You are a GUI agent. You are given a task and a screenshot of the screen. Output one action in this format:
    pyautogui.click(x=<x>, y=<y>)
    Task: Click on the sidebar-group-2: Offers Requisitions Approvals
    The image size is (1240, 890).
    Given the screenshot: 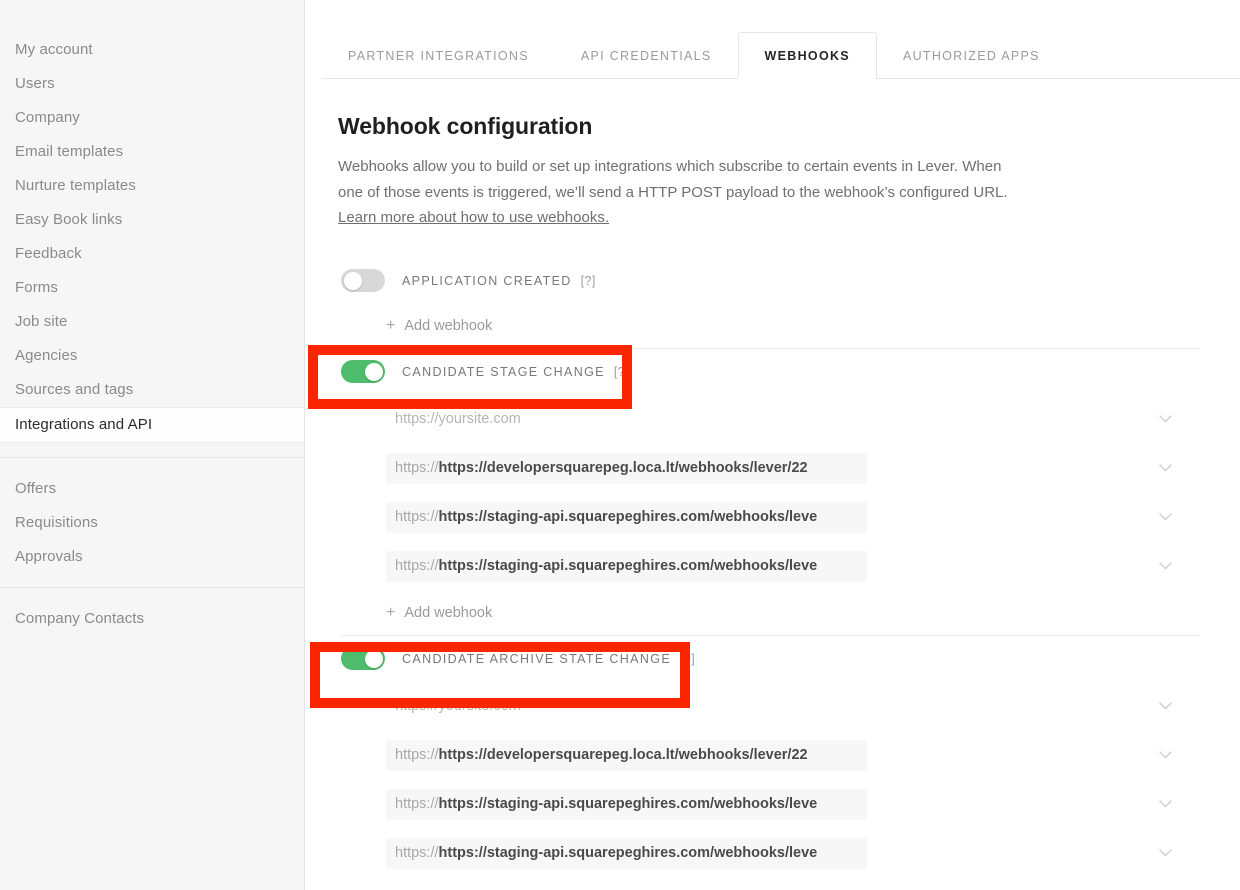 What is the action you would take?
    pyautogui.click(x=152, y=515)
    